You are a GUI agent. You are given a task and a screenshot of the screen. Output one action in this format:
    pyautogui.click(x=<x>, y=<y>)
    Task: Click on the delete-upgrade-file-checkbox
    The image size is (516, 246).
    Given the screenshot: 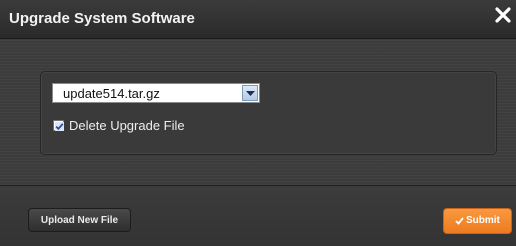 What is the action you would take?
    pyautogui.click(x=58, y=125)
    